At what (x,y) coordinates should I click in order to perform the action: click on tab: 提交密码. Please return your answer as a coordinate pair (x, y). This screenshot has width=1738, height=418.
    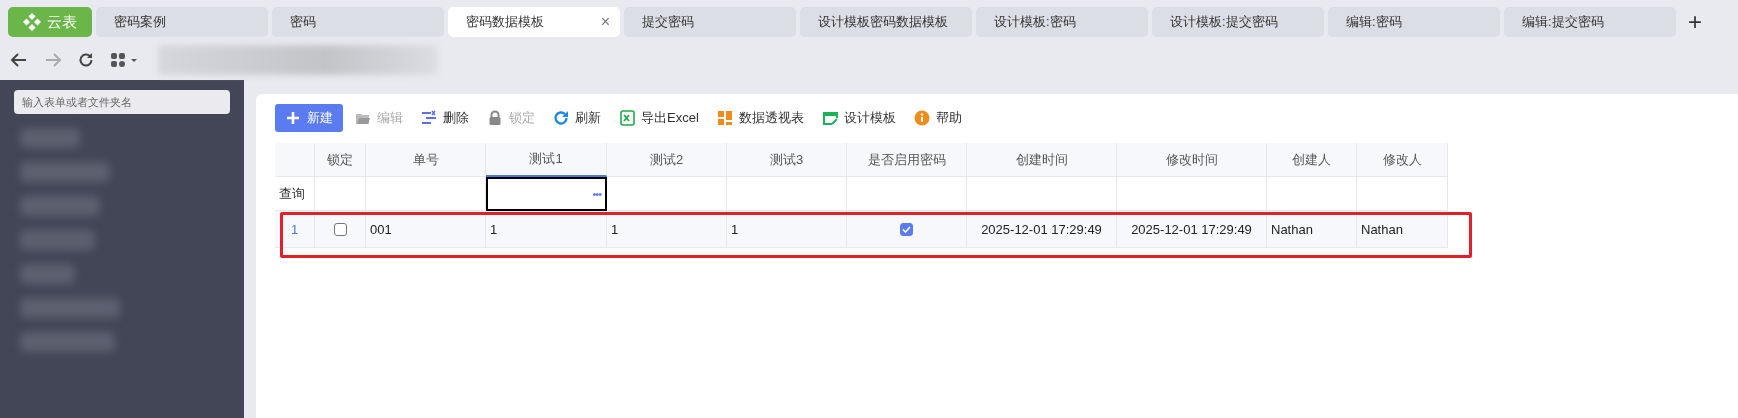
    Looking at the image, I should click on (710, 22).